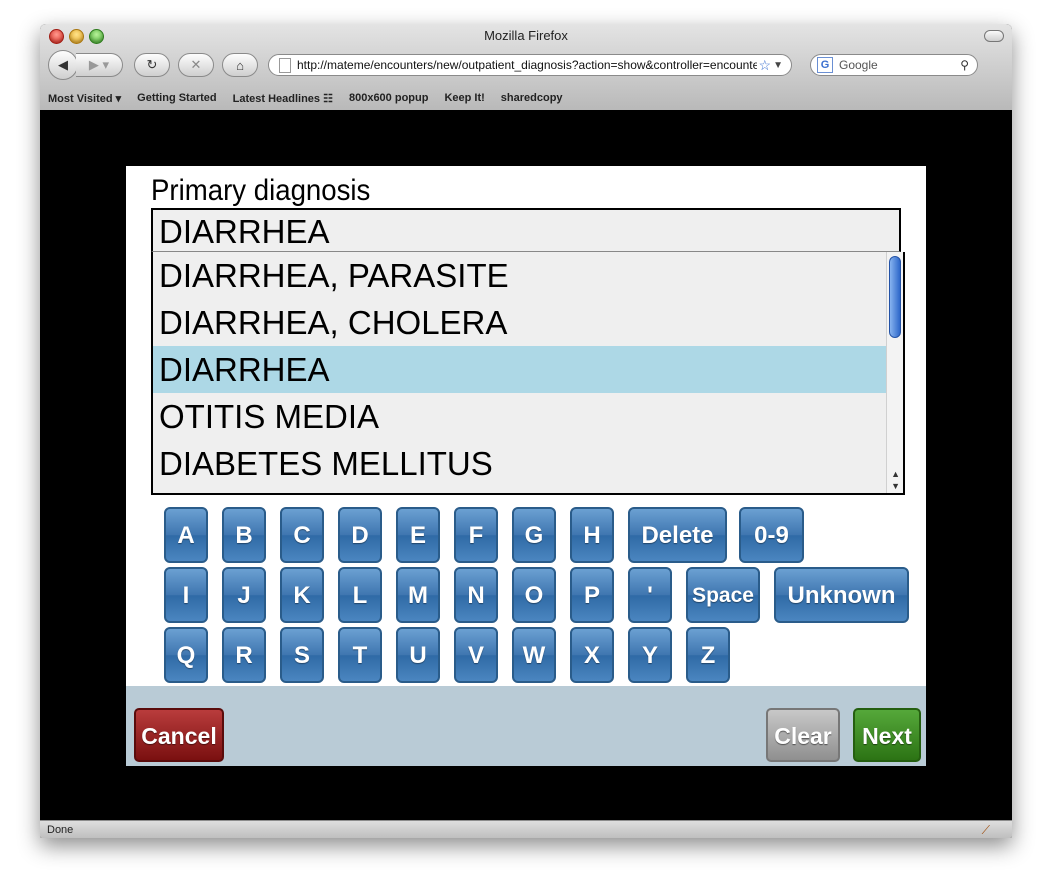 The image size is (1052, 893). Describe the element at coordinates (418, 655) in the screenshot. I see `key-u: U` at that location.